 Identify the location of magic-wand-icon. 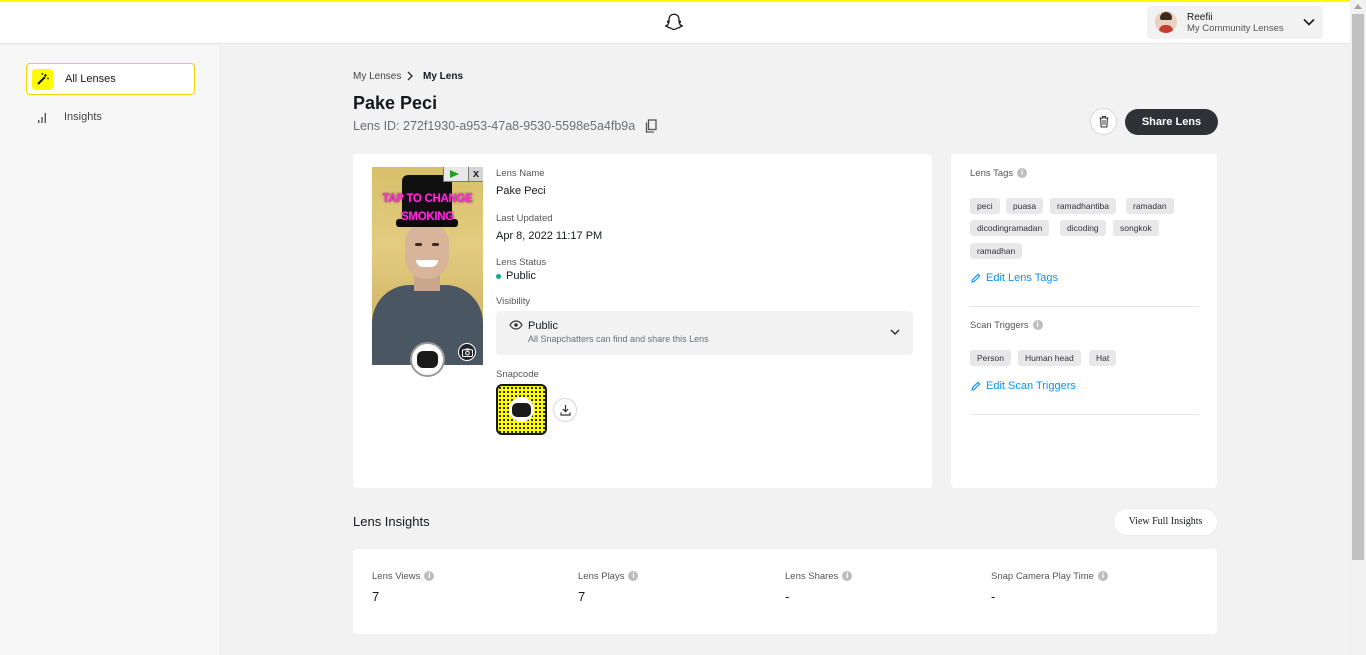
(42, 79).